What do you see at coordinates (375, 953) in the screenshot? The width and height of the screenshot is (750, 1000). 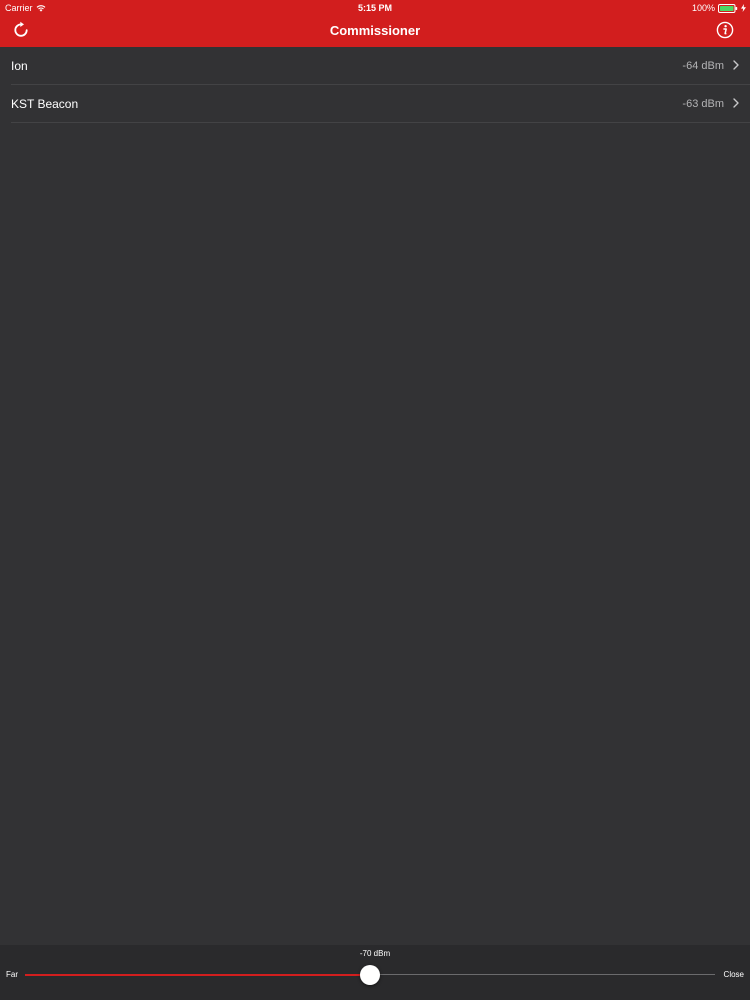 I see `slider-value-label: -70 dBm` at bounding box center [375, 953].